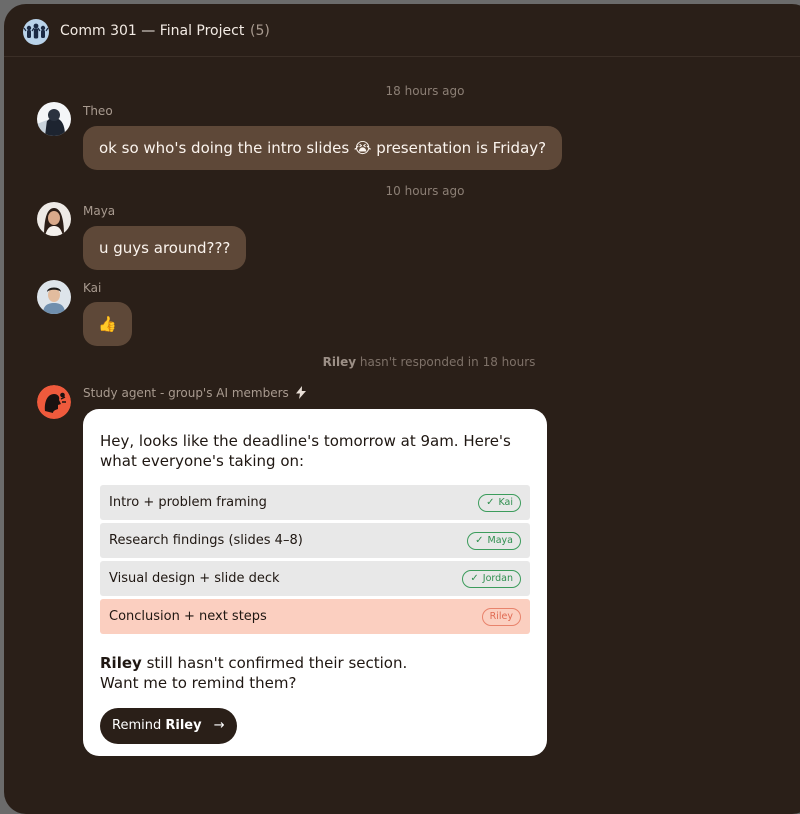  Describe the element at coordinates (183, 725) in the screenshot. I see `remind-button-name: Riley` at that location.